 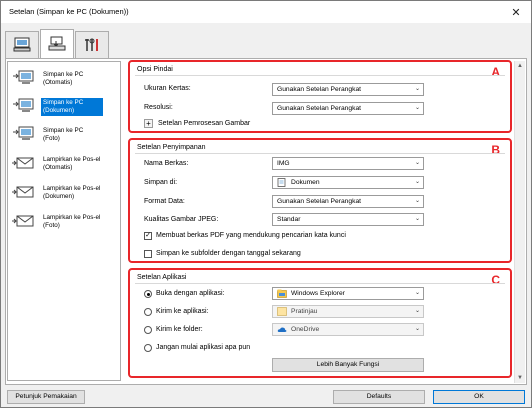 What do you see at coordinates (182, 311) in the screenshot?
I see `send-to-app-label: Kirim ke aplikasi:` at bounding box center [182, 311].